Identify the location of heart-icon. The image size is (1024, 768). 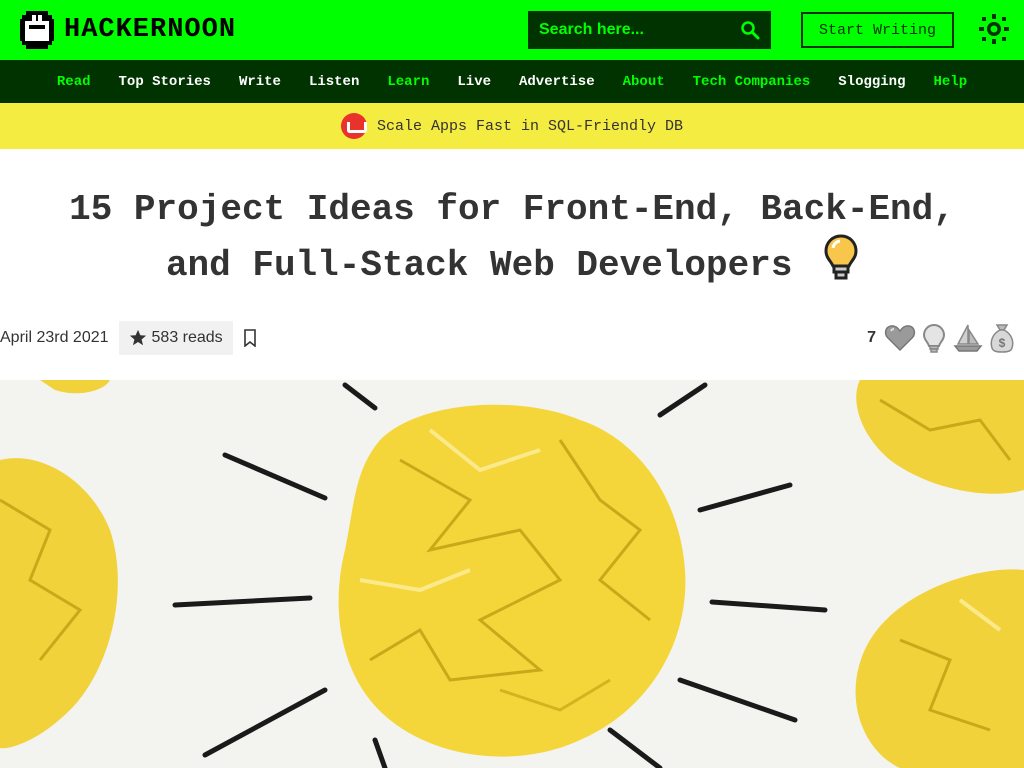
(900, 338).